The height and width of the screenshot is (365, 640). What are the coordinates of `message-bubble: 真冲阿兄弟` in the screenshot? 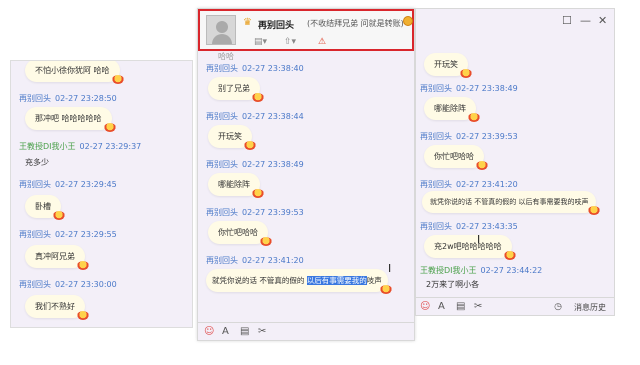 It's located at (57, 257).